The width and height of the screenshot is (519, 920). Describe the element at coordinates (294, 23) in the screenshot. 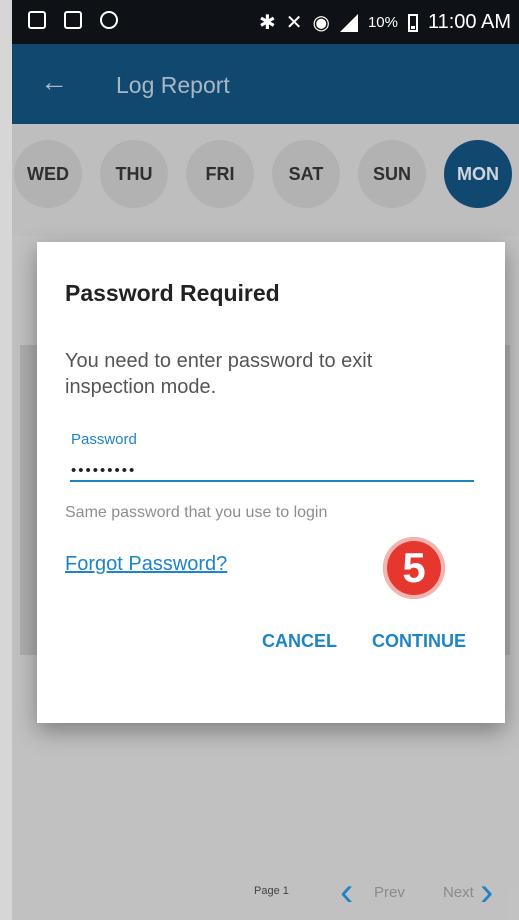

I see `mute-icon: ✕` at that location.